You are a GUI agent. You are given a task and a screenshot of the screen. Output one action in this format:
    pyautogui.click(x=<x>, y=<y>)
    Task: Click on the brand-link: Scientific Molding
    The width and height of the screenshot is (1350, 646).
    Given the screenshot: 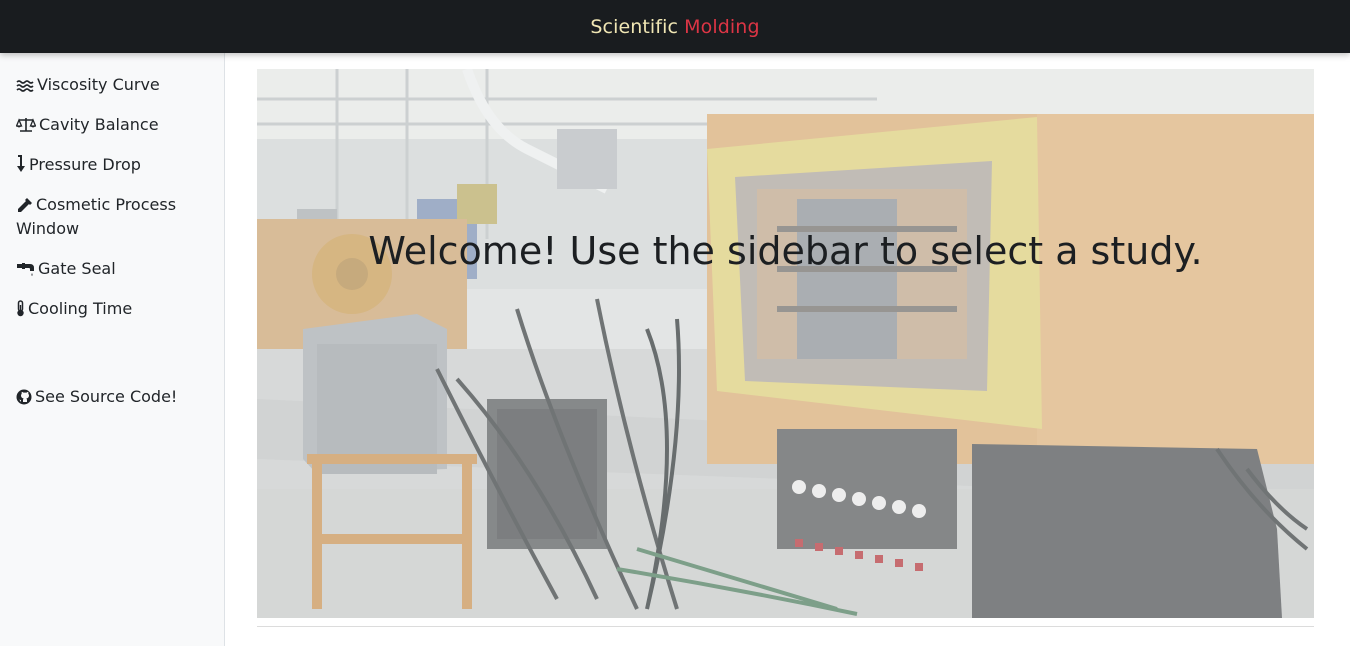 What is the action you would take?
    pyautogui.click(x=674, y=27)
    